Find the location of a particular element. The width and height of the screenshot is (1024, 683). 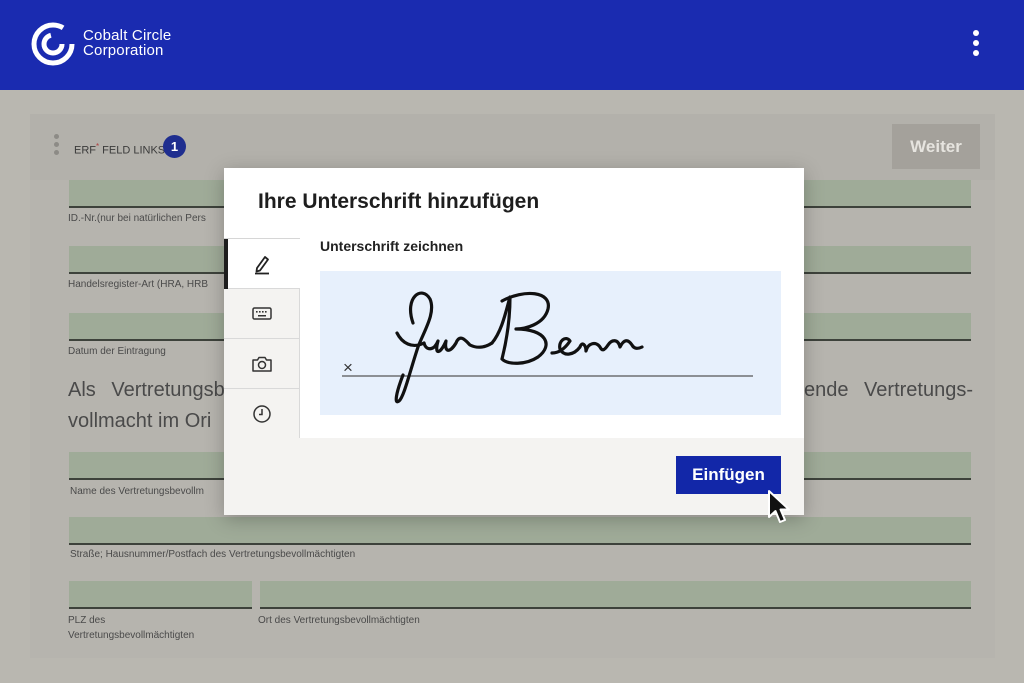

camera-icon is located at coordinates (262, 364).